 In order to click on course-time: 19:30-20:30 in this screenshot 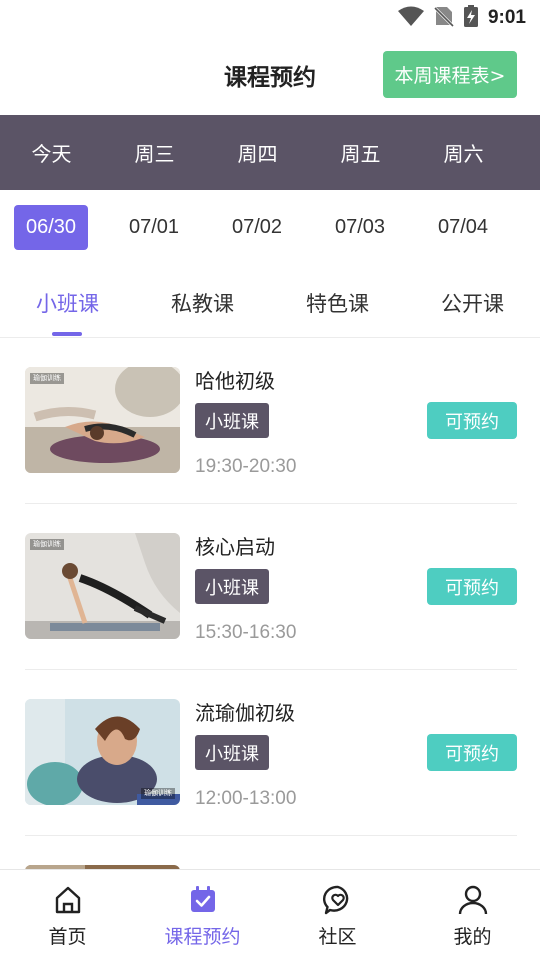, I will do `click(246, 466)`.